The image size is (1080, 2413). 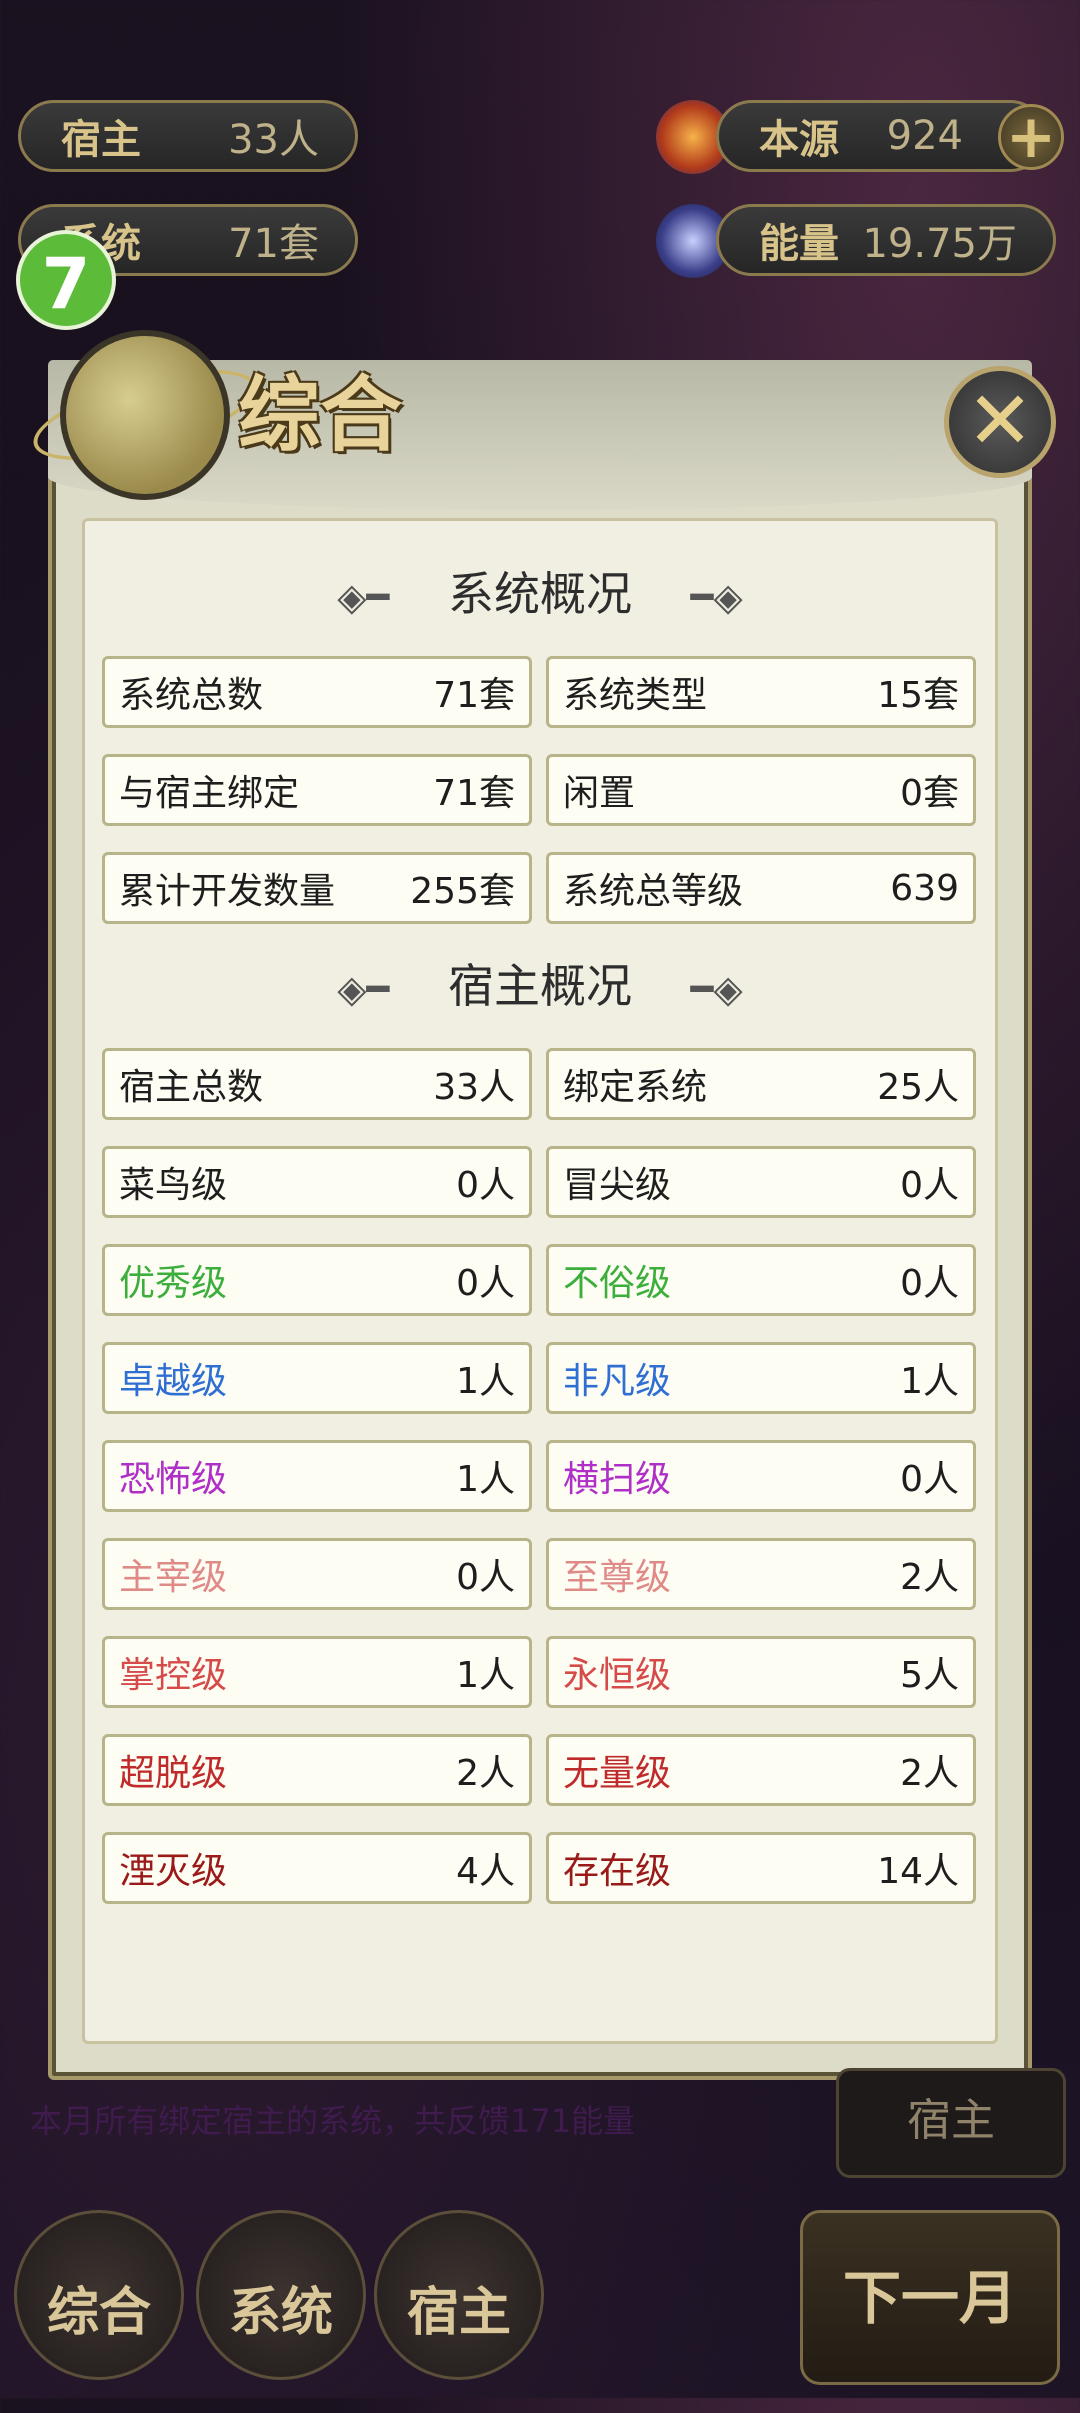 What do you see at coordinates (761, 1182) in the screenshot?
I see `host-stat-cell: 冒尖级 0人` at bounding box center [761, 1182].